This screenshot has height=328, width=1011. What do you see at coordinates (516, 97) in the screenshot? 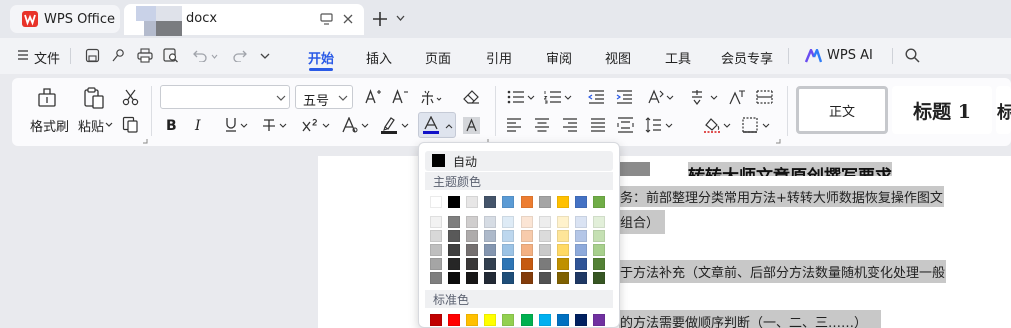
I see `bullets-icon` at bounding box center [516, 97].